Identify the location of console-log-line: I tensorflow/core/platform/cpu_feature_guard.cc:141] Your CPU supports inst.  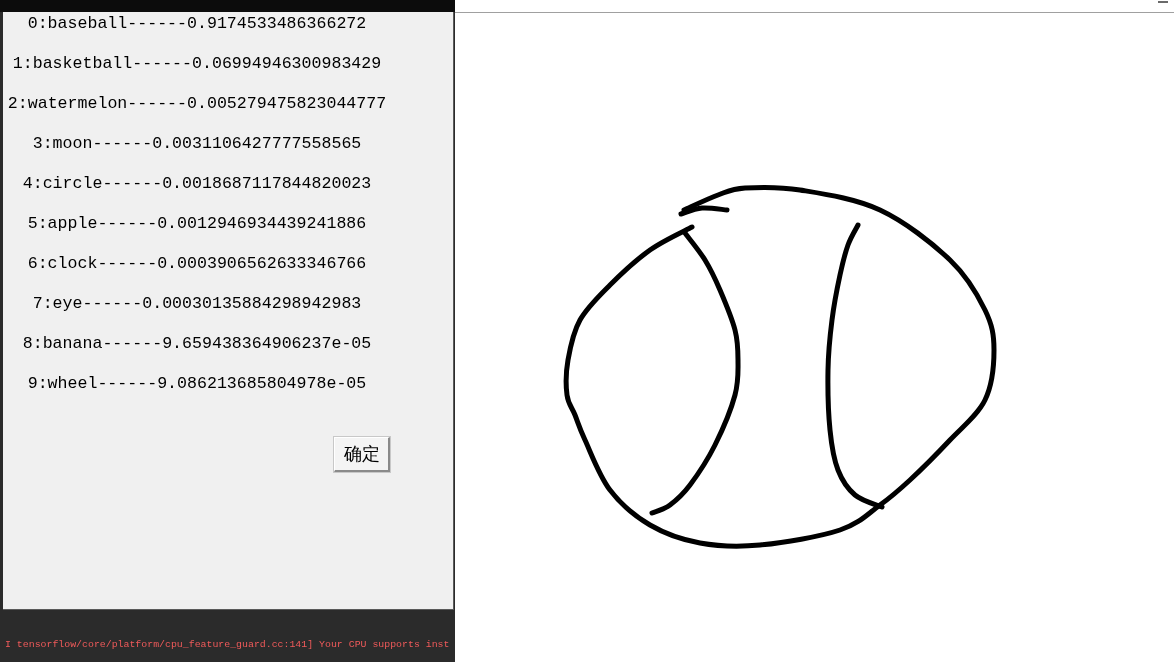
(228, 645).